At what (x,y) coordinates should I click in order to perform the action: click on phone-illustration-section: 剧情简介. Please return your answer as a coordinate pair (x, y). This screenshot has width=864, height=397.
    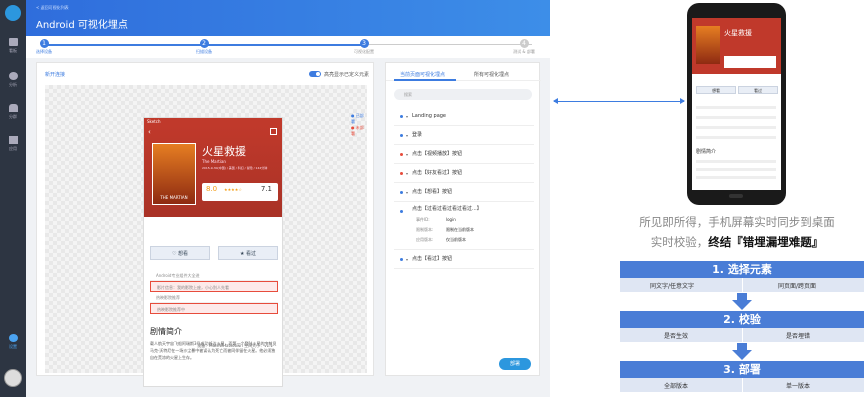
    Looking at the image, I should click on (706, 152).